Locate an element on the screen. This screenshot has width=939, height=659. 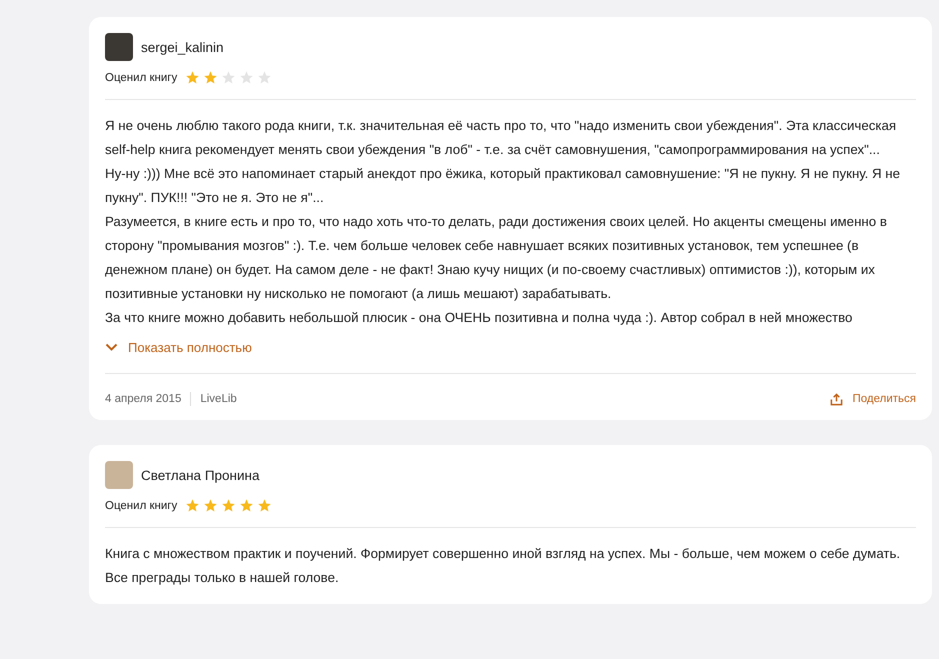
show-more-button: Показать полностью is located at coordinates (178, 347).